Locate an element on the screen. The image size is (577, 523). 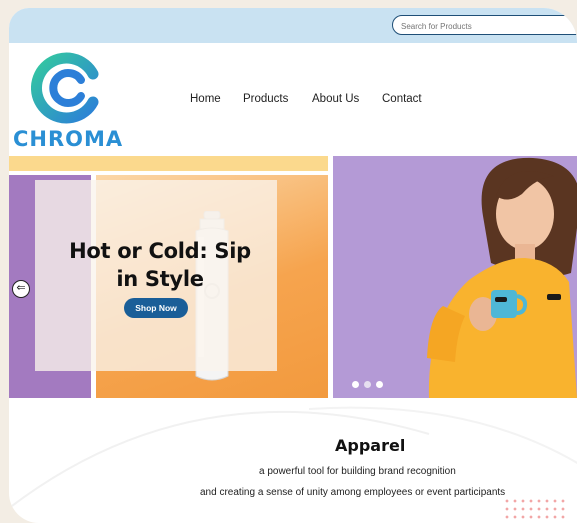
hero-headline: Hot or Cold: Sip in Style is located at coordinates (160, 265).